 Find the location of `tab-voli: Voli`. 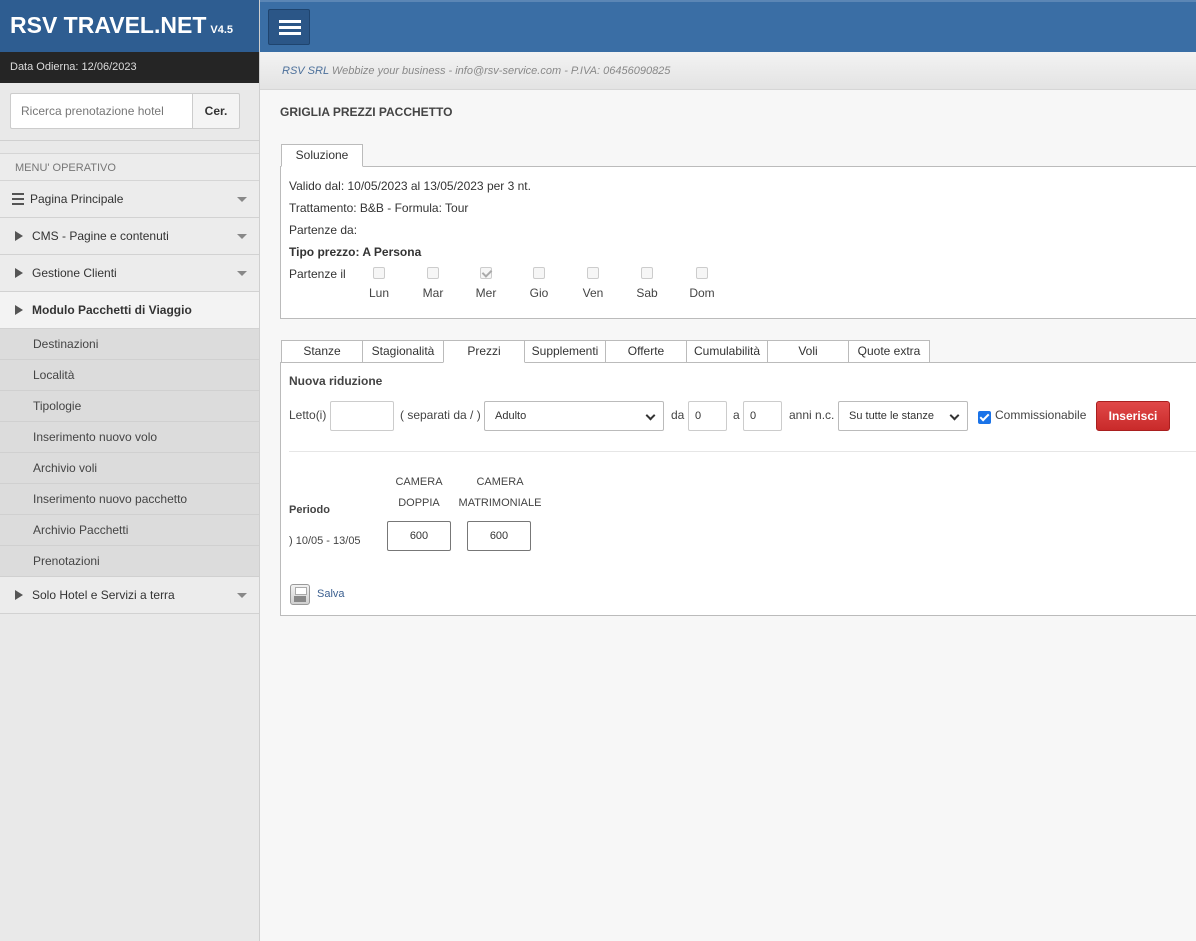

tab-voli: Voli is located at coordinates (808, 351).